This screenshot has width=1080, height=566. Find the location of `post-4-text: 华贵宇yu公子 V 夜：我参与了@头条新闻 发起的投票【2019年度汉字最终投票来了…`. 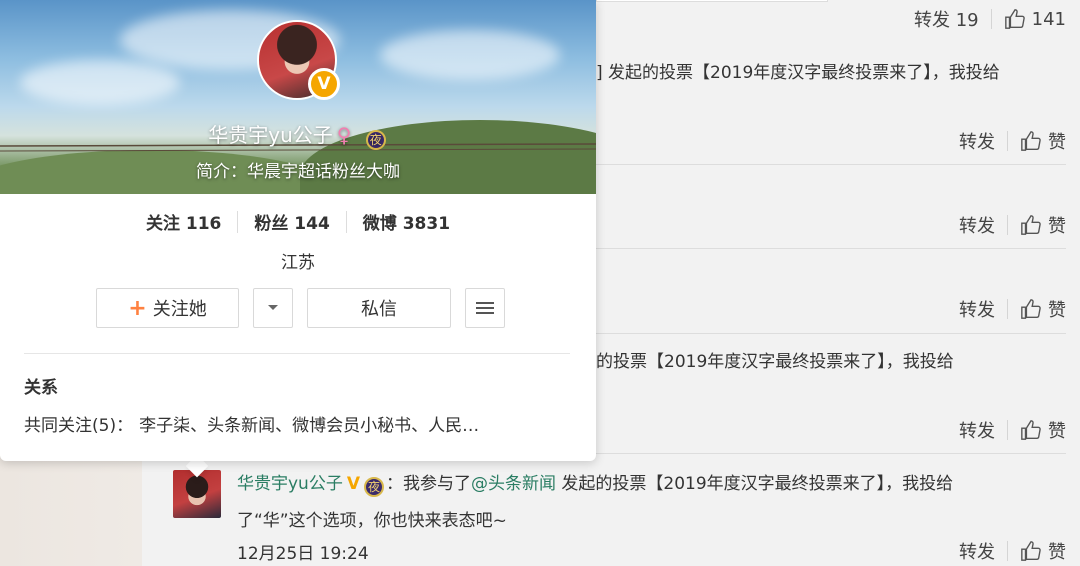

post-4-text: 华贵宇yu公子 V 夜：我参与了@头条新闻 发起的投票【2019年度汉字最终投票来了… is located at coordinates (595, 483).